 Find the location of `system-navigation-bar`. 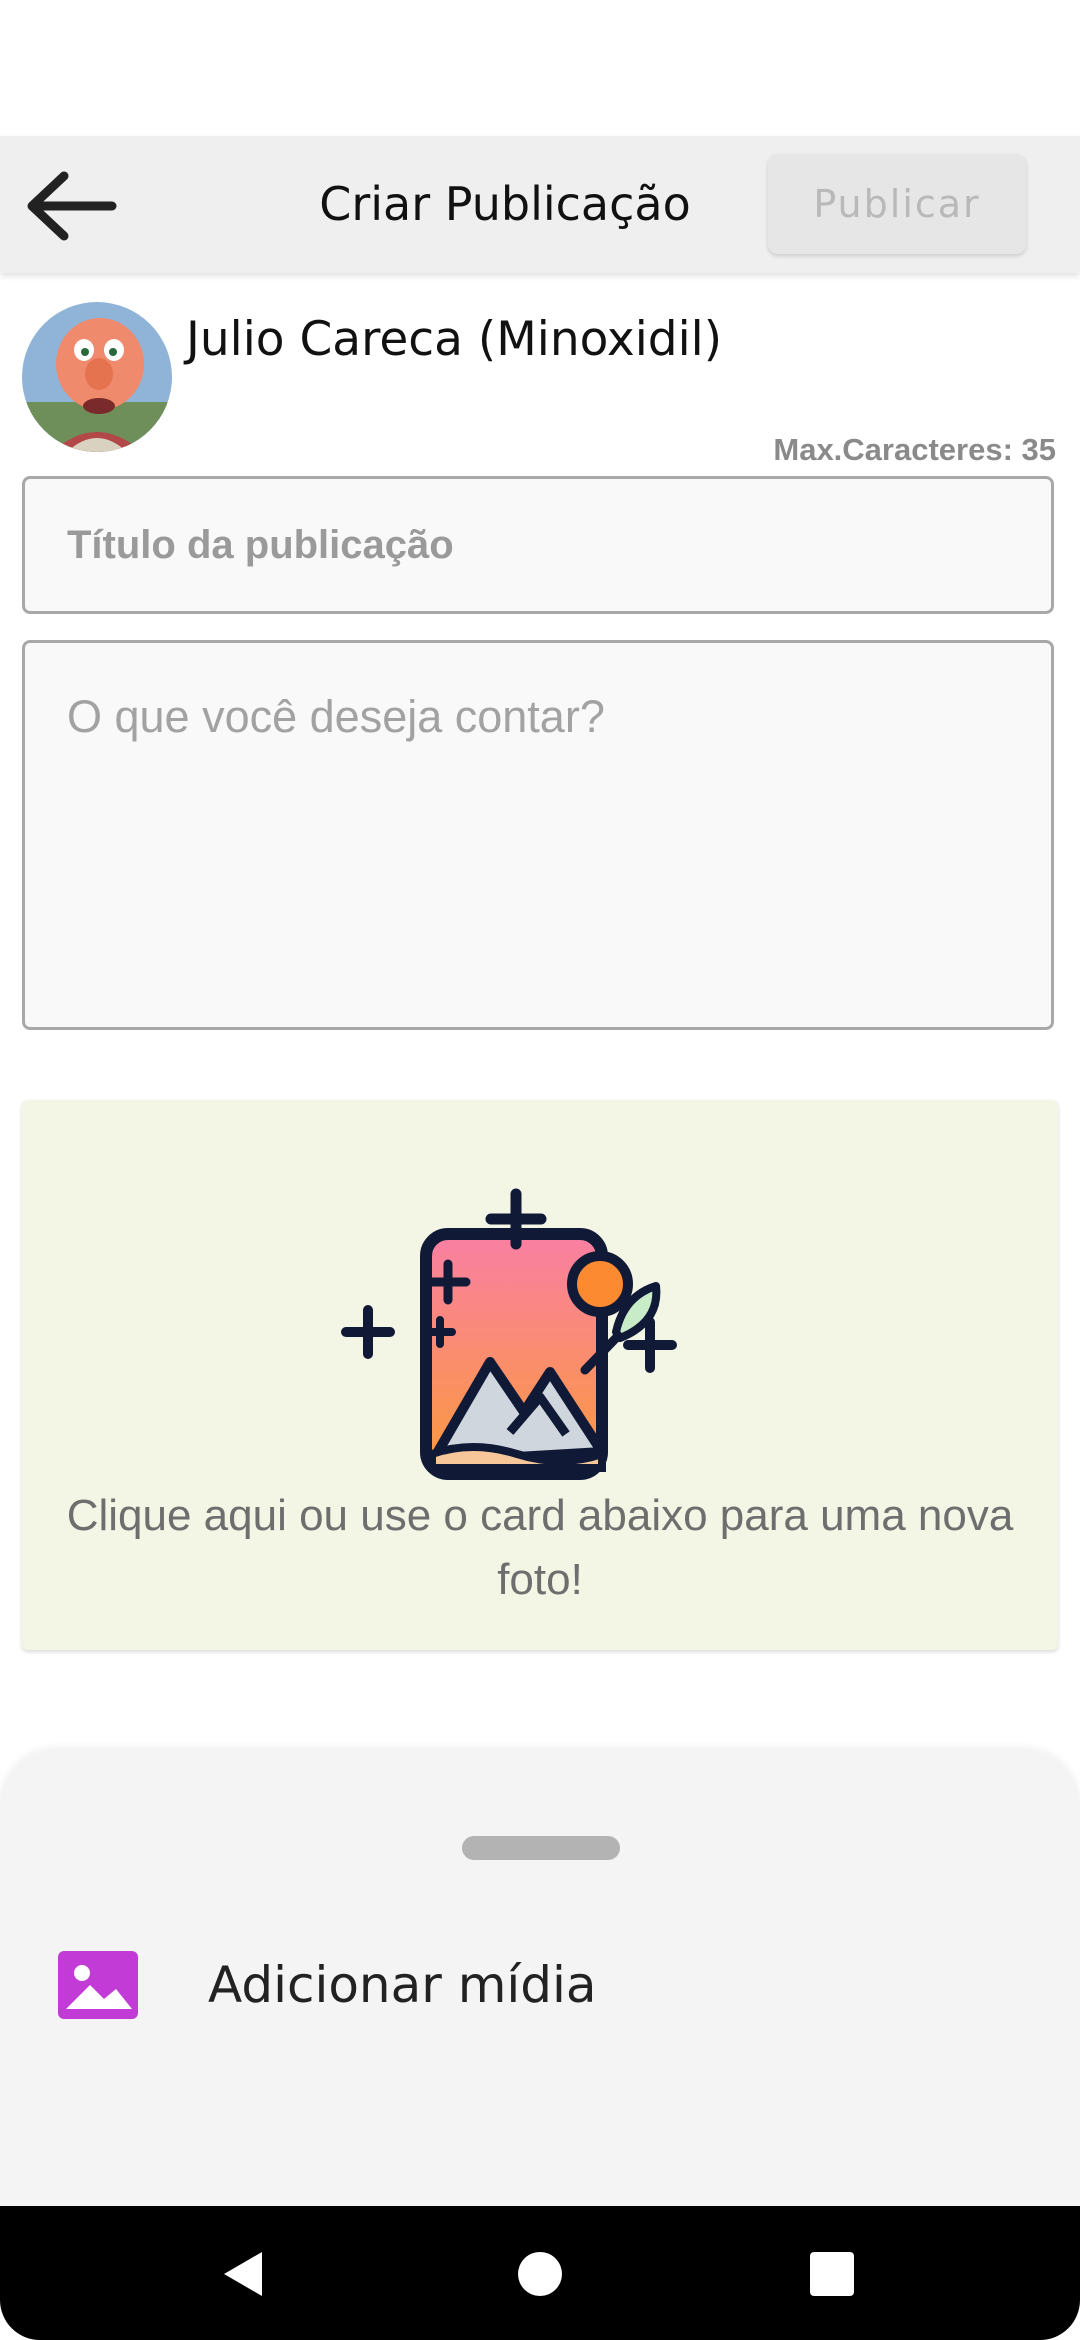

system-navigation-bar is located at coordinates (540, 2273).